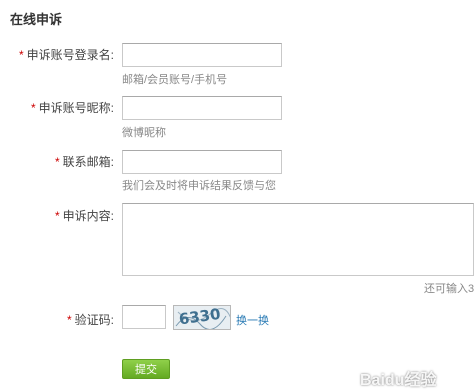 This screenshot has height=390, width=474. I want to click on content-label: * 申诉内容:, so click(57, 215).